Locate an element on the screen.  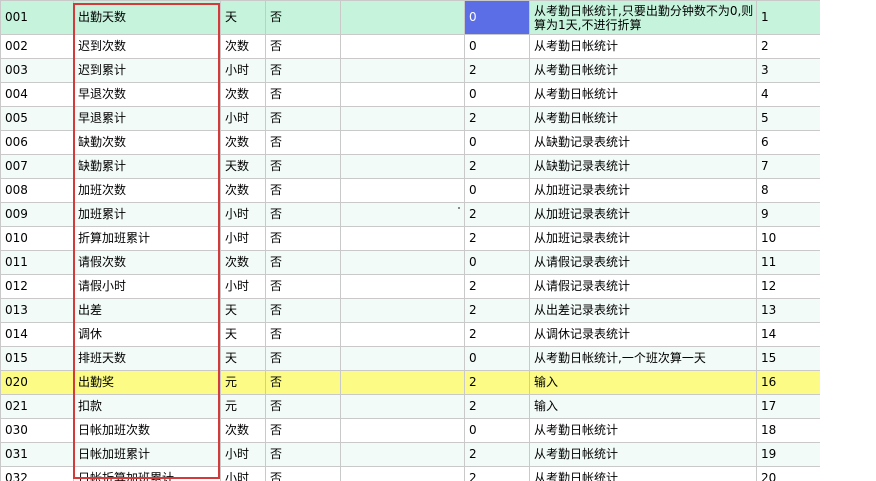
table-row: 003 迟到累计 小时否 2 从考勤日帐统计 3 is located at coordinates (410, 70).